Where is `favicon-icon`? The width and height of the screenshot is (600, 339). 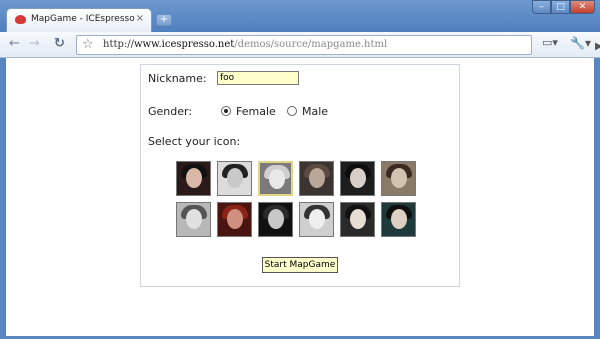
favicon-icon is located at coordinates (20, 19).